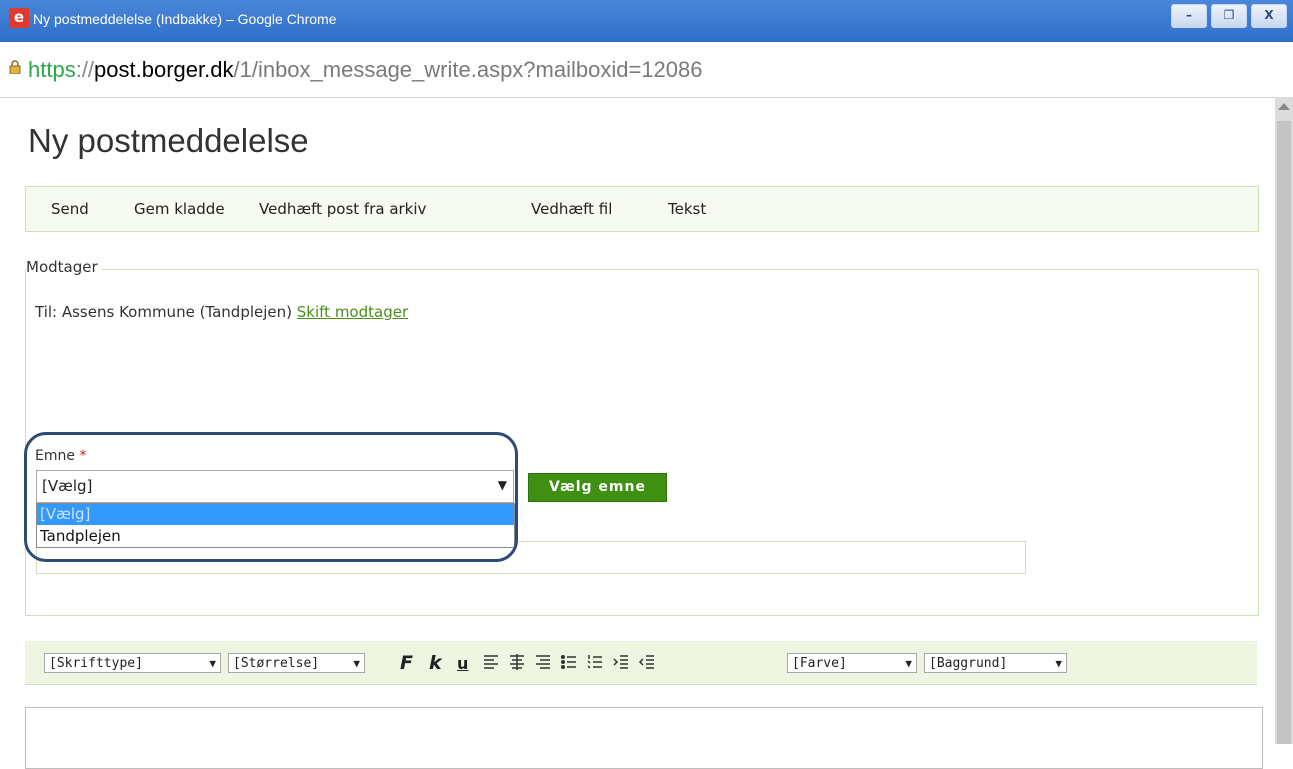 The height and width of the screenshot is (769, 1293). I want to click on background-select: [Baggrund] ▼, so click(995, 663).